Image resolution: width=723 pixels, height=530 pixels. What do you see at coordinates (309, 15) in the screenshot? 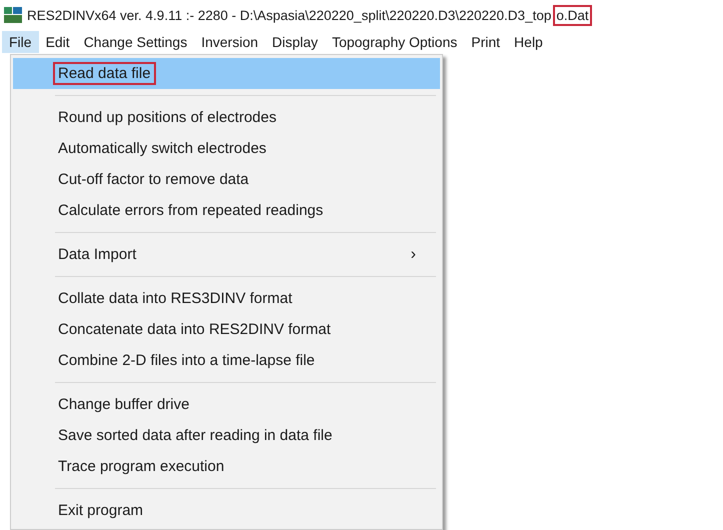
I see `window-title: RES2DINVx64 ver. 4.9.11 :- 2280 - D:\Aspasia\220220_split\220220.D3\220220.D3_top o.Dat` at bounding box center [309, 15].